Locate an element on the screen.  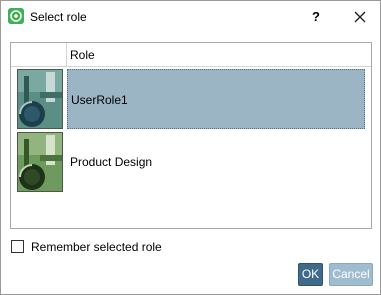
cancel-button: Cancel is located at coordinates (351, 274).